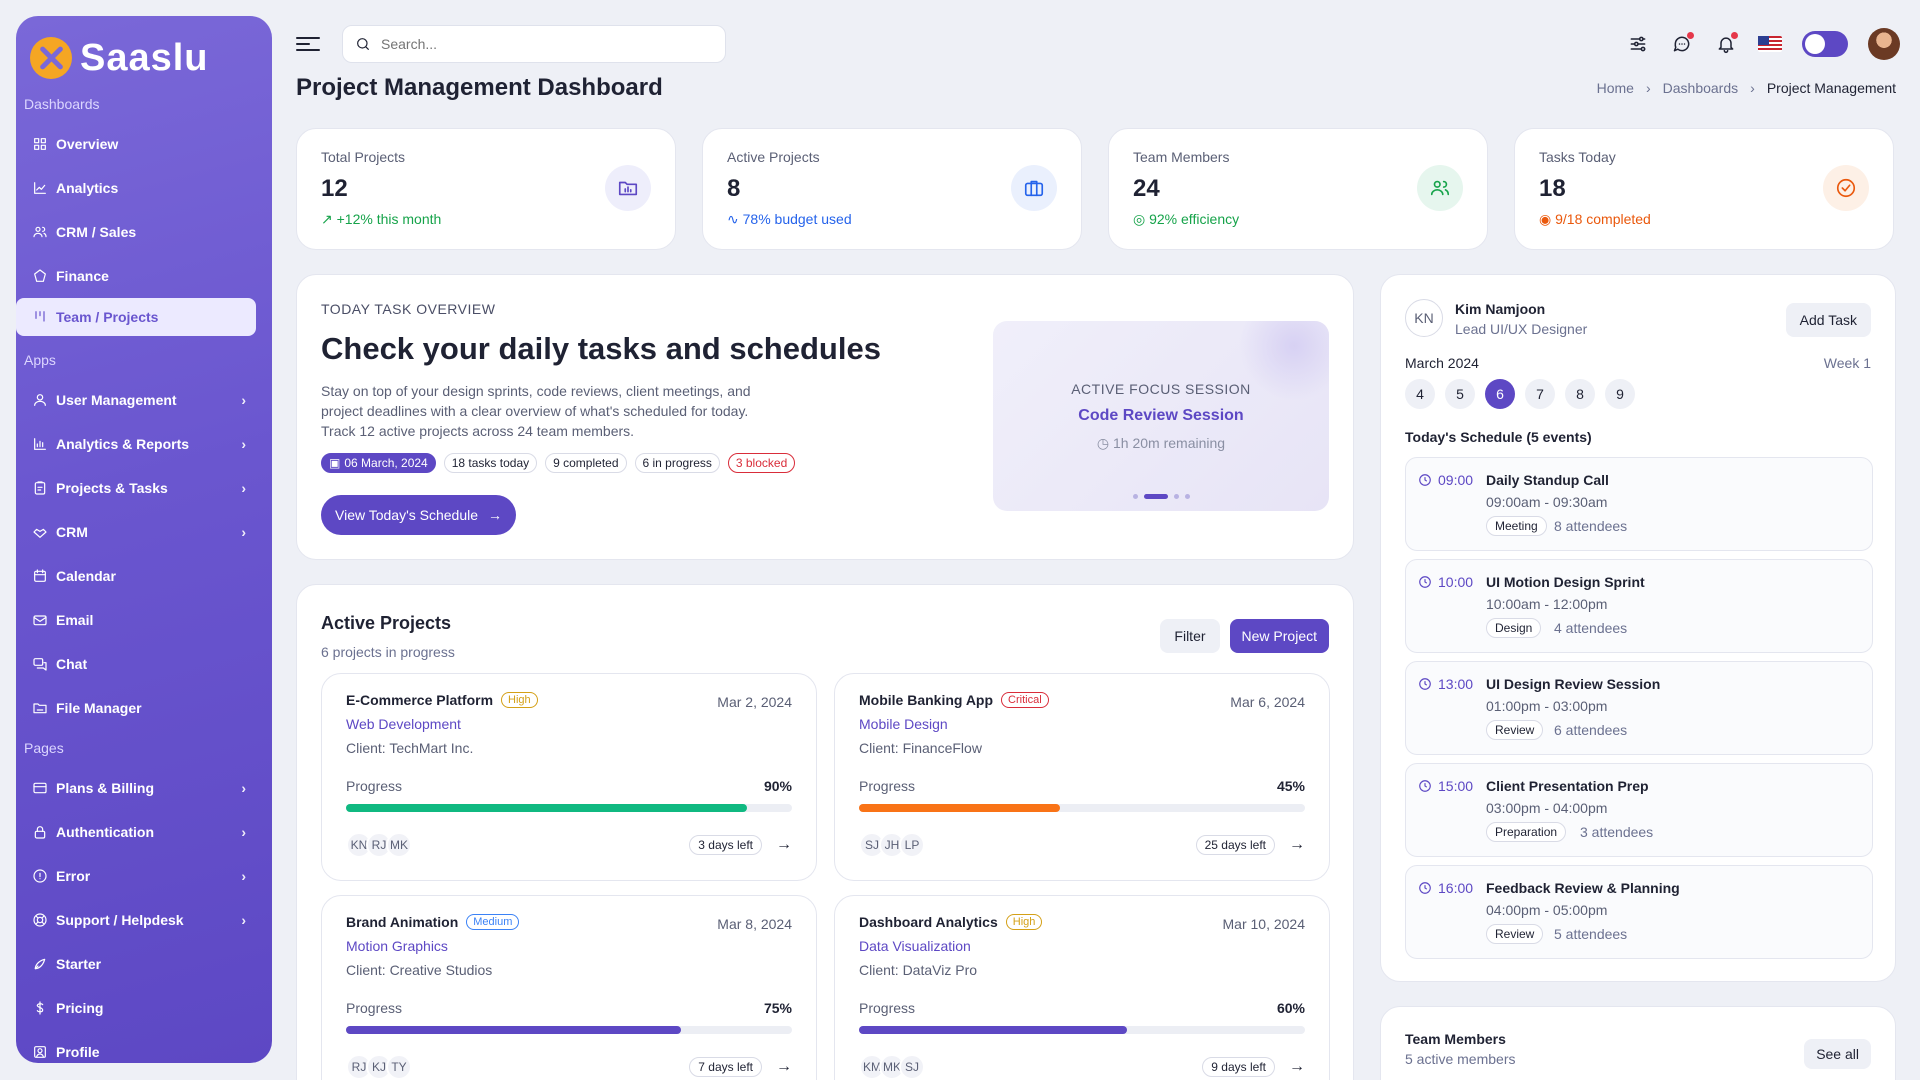  What do you see at coordinates (136, 1046) in the screenshot?
I see `sidebar-item-profile: Profile` at bounding box center [136, 1046].